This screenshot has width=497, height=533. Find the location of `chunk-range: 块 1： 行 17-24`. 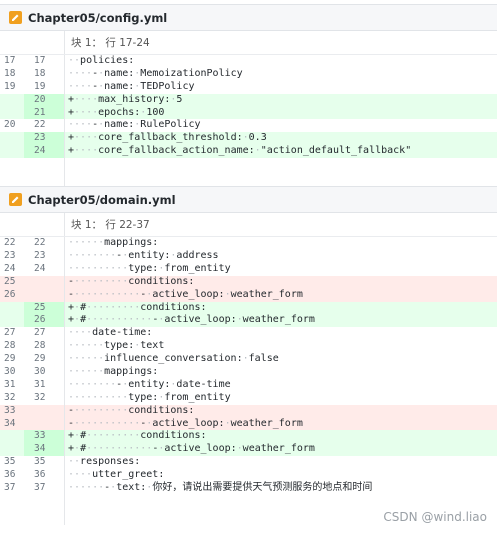

chunk-range: 块 1： 行 17-24 is located at coordinates (110, 43).